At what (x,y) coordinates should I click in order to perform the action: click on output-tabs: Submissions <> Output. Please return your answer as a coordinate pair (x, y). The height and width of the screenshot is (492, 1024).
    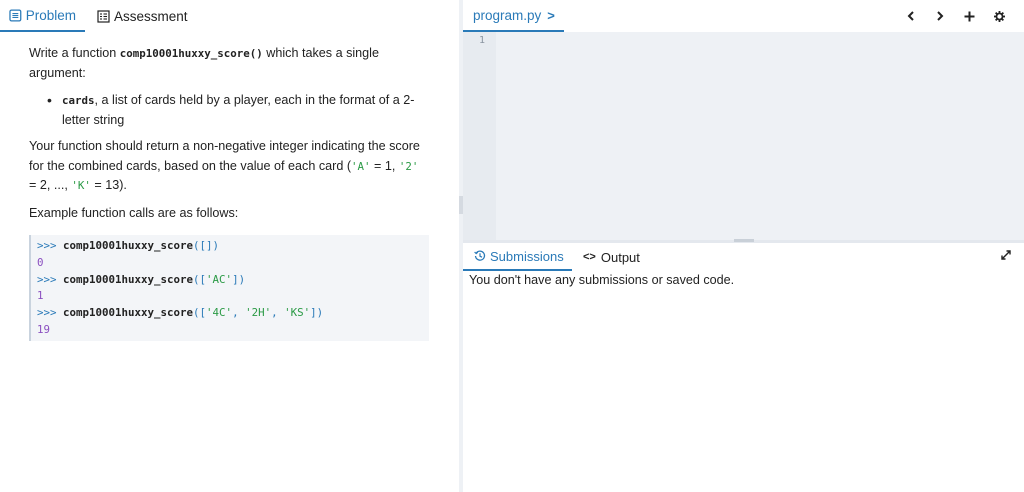
    Looking at the image, I should click on (743, 257).